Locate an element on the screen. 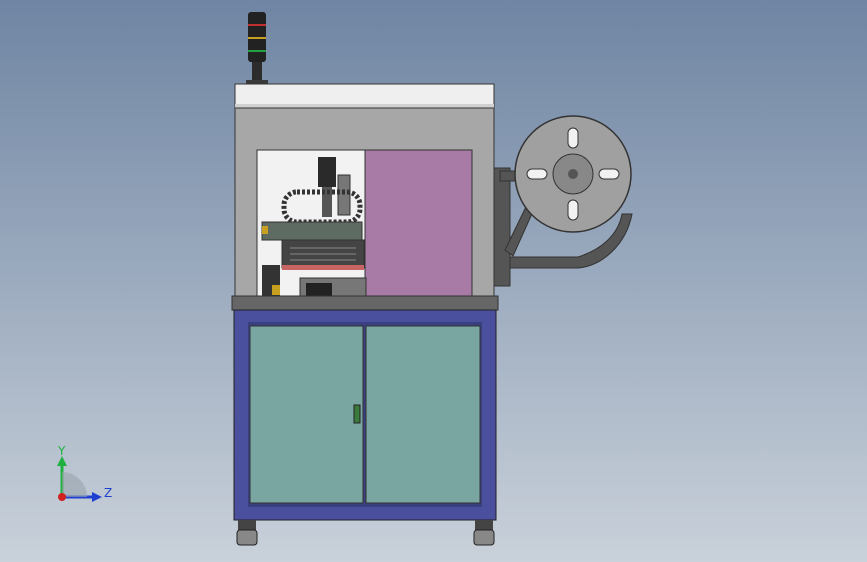  table-top is located at coordinates (365, 303).